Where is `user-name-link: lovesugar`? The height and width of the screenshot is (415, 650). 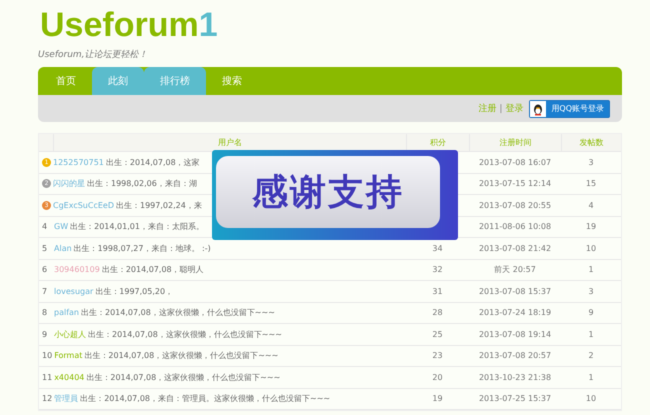 user-name-link: lovesugar is located at coordinates (74, 291).